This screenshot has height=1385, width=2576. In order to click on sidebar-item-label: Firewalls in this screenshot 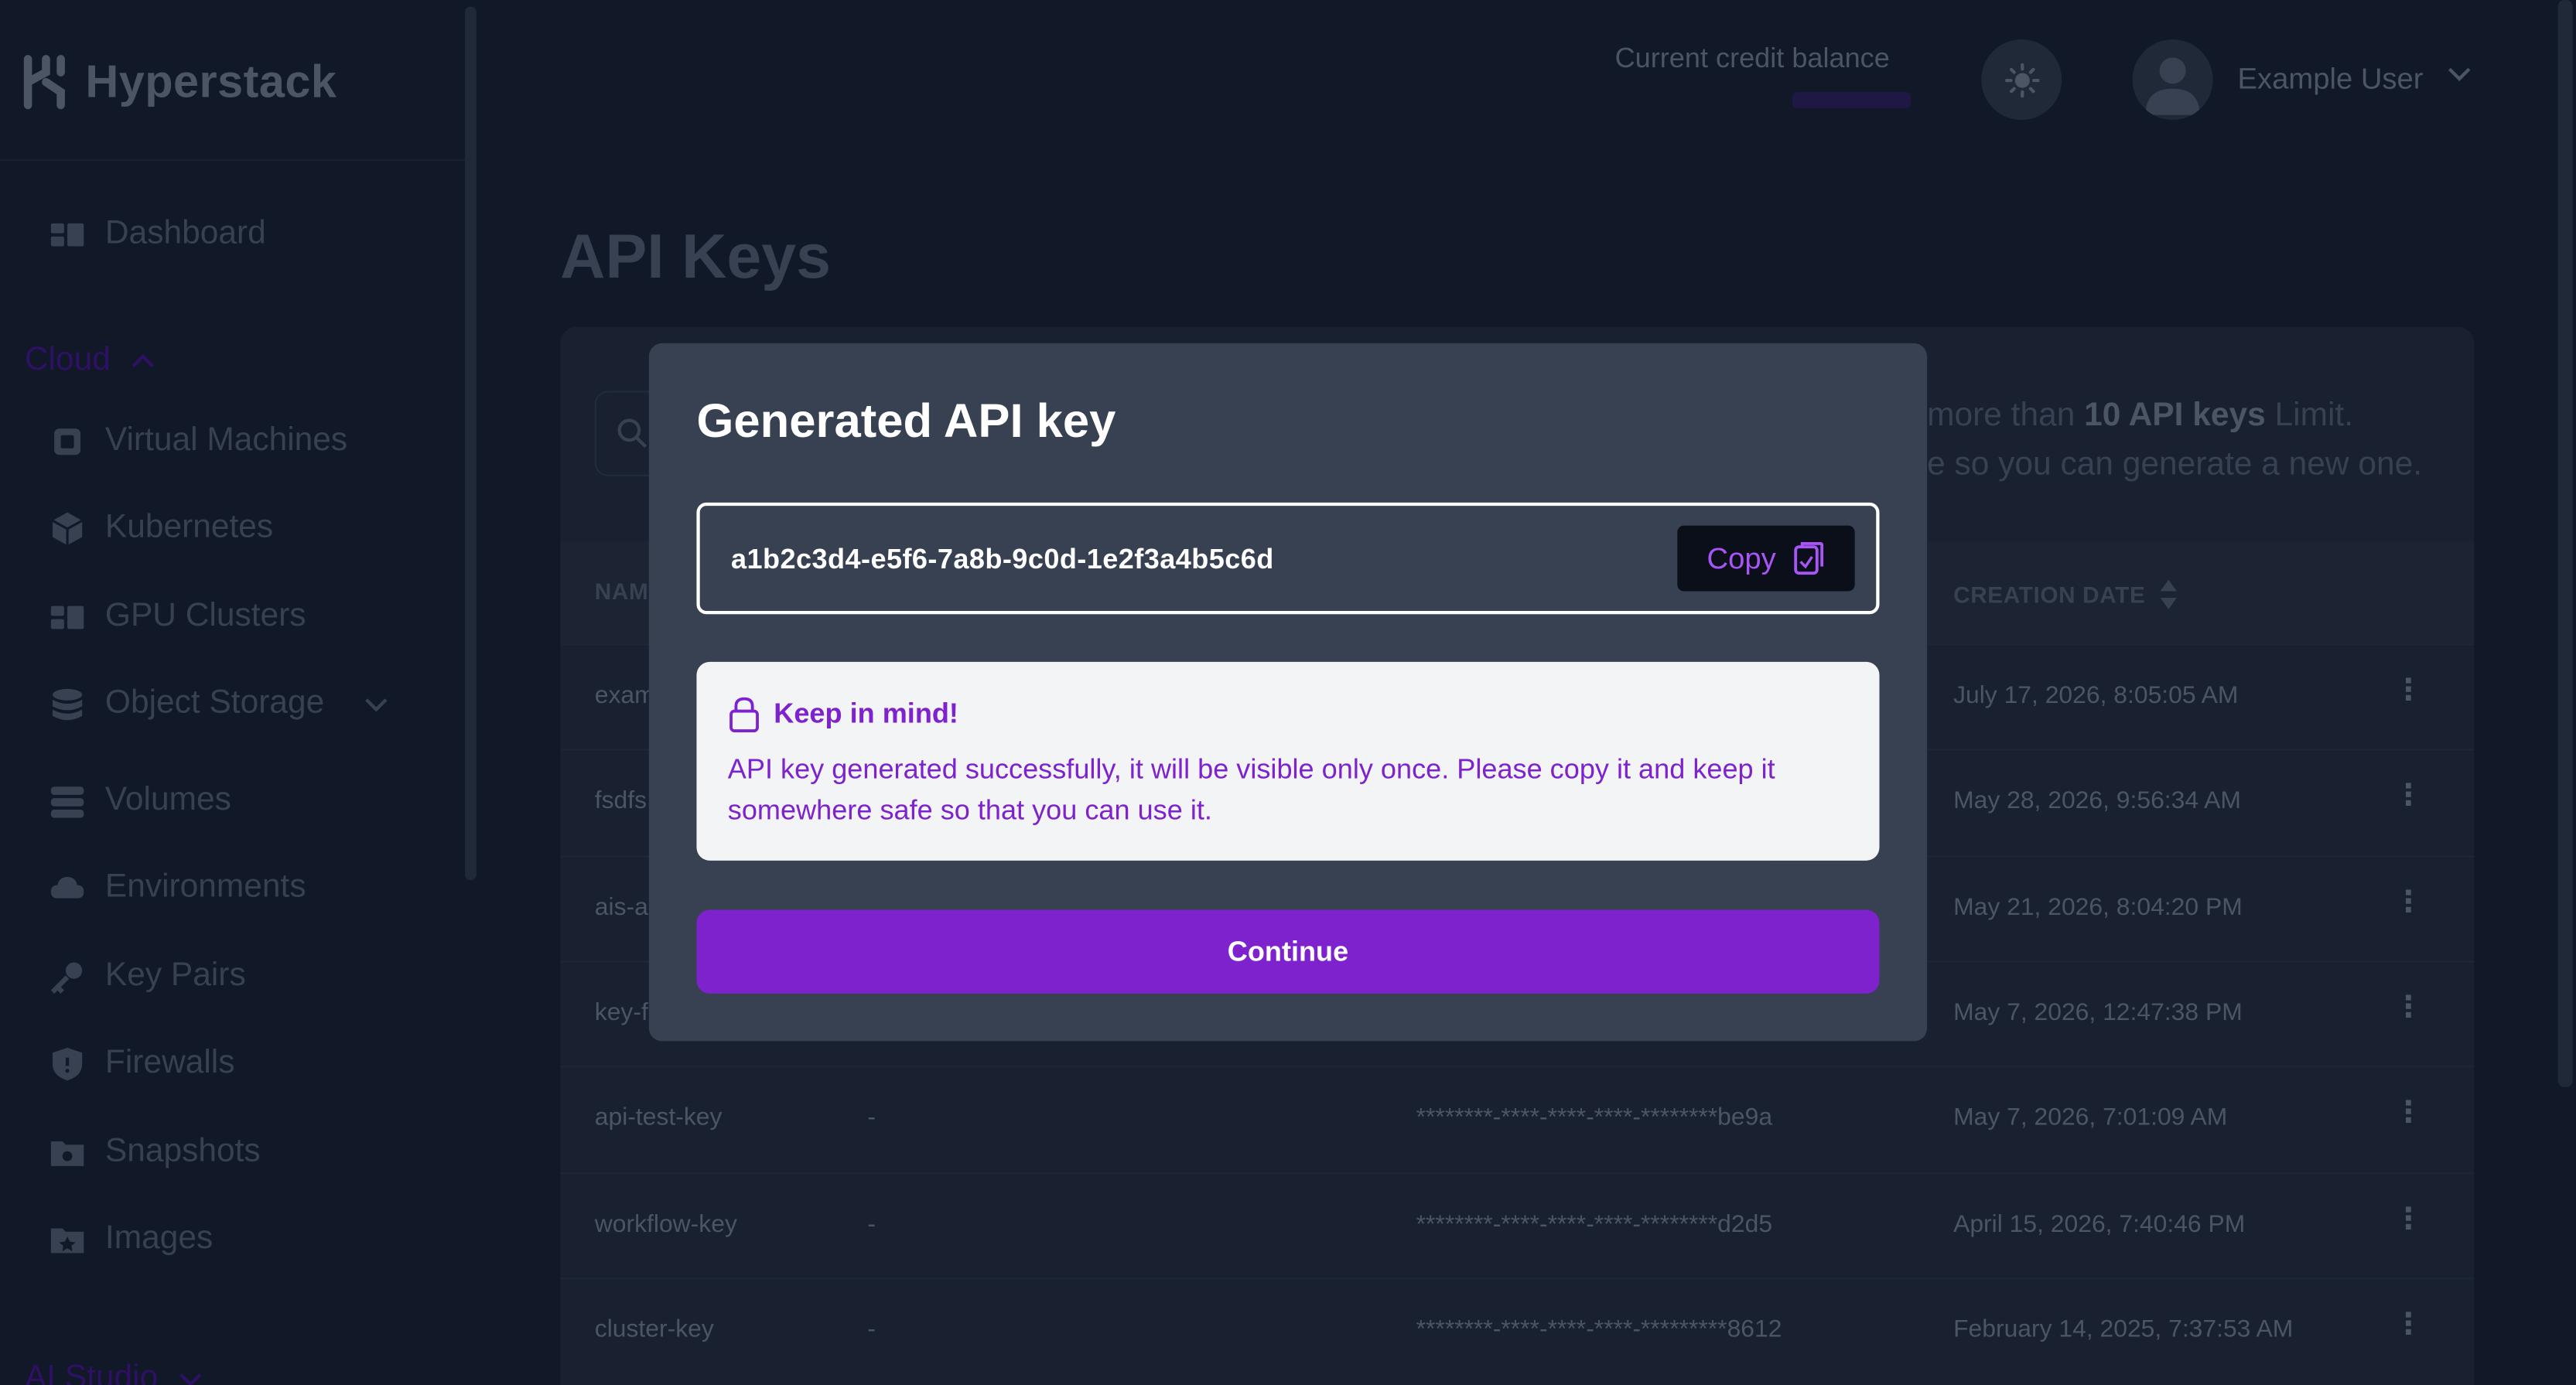, I will do `click(169, 1062)`.